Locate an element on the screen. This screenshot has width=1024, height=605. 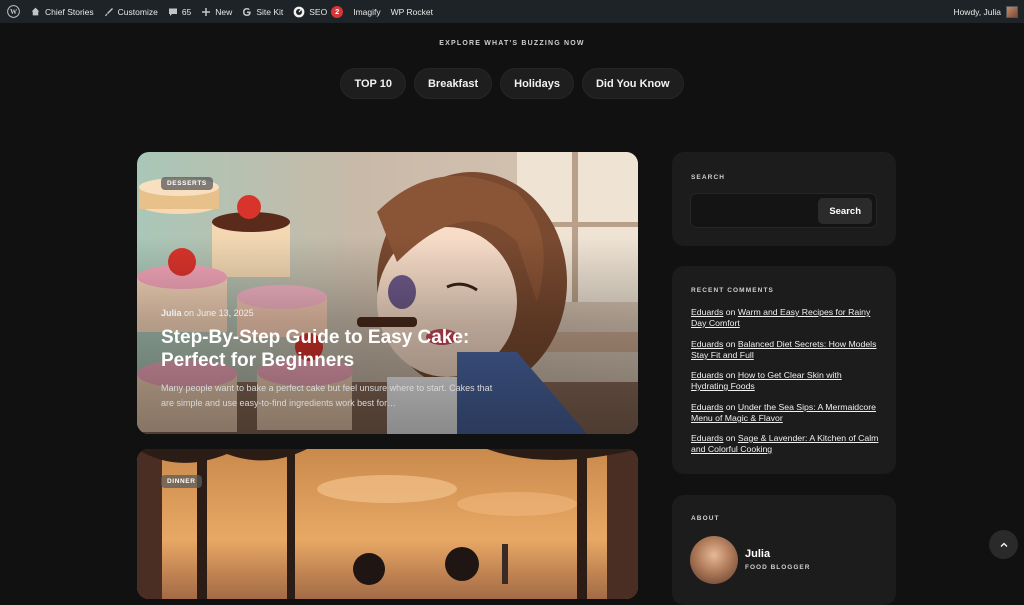
site-kit-link: Site Kit is located at coordinates (262, 11).